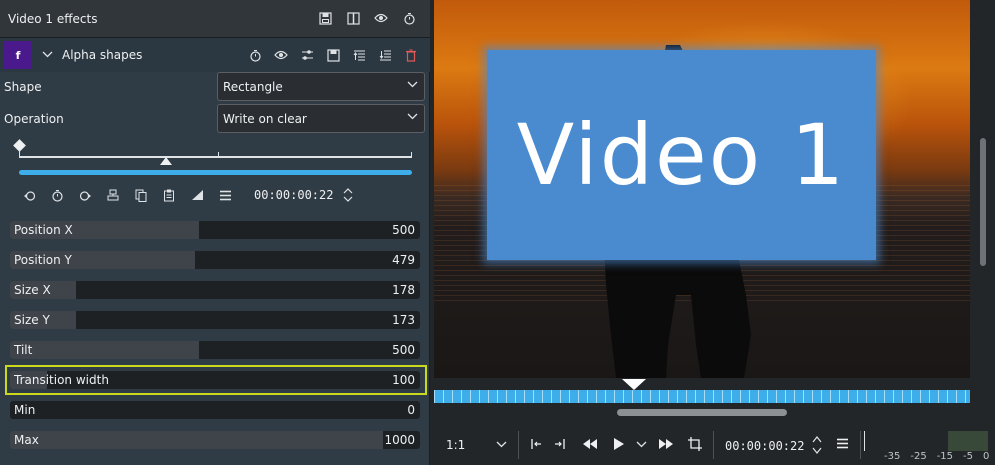 The width and height of the screenshot is (995, 465). I want to click on paste-icon, so click(169, 195).